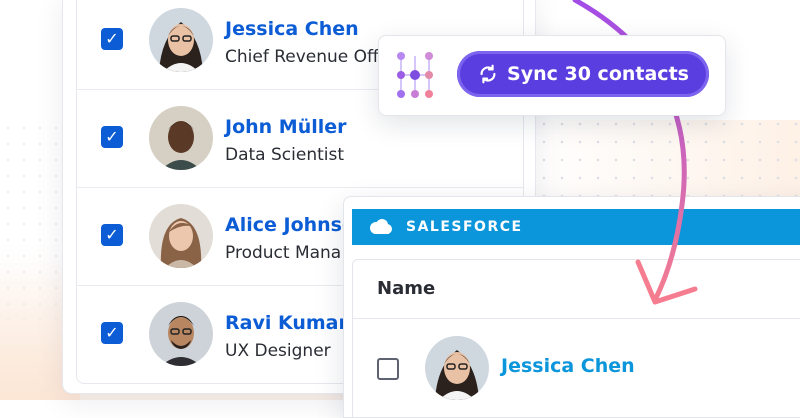 This screenshot has height=418, width=800. Describe the element at coordinates (598, 74) in the screenshot. I see `sync-button-label: Sync 30 contacts` at that location.